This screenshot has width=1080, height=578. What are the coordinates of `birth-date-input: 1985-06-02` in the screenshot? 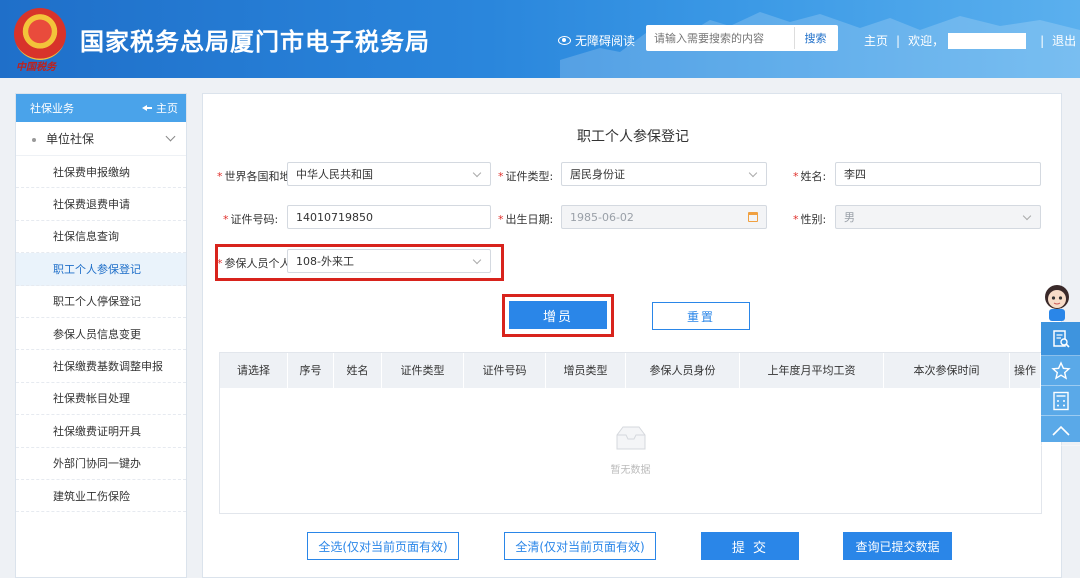 It's located at (664, 217).